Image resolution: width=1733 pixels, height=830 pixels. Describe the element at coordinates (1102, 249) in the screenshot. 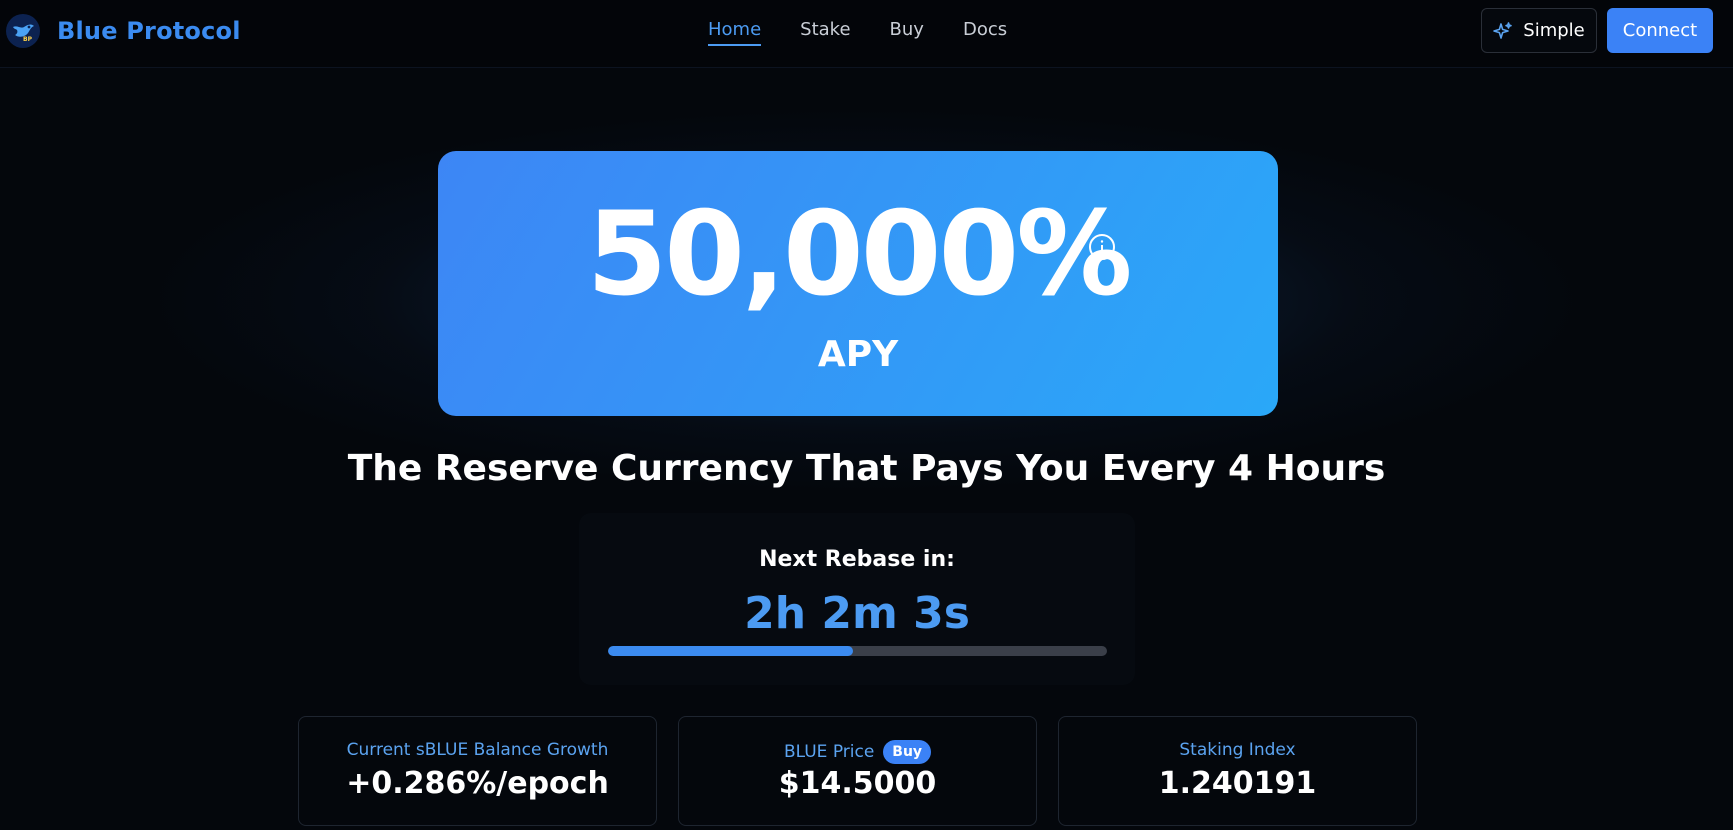

I see `info-circle-icon` at that location.